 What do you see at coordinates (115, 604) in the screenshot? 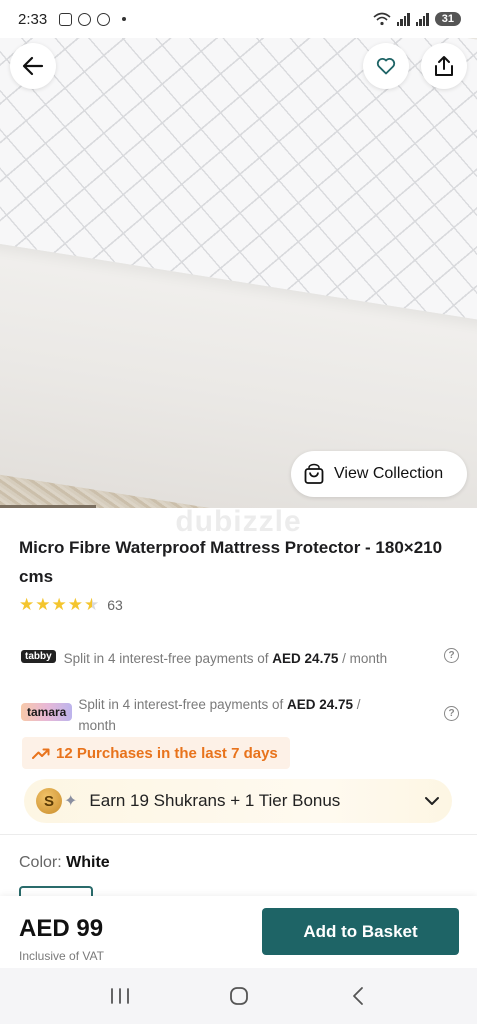
I see `rating-count: 63` at bounding box center [115, 604].